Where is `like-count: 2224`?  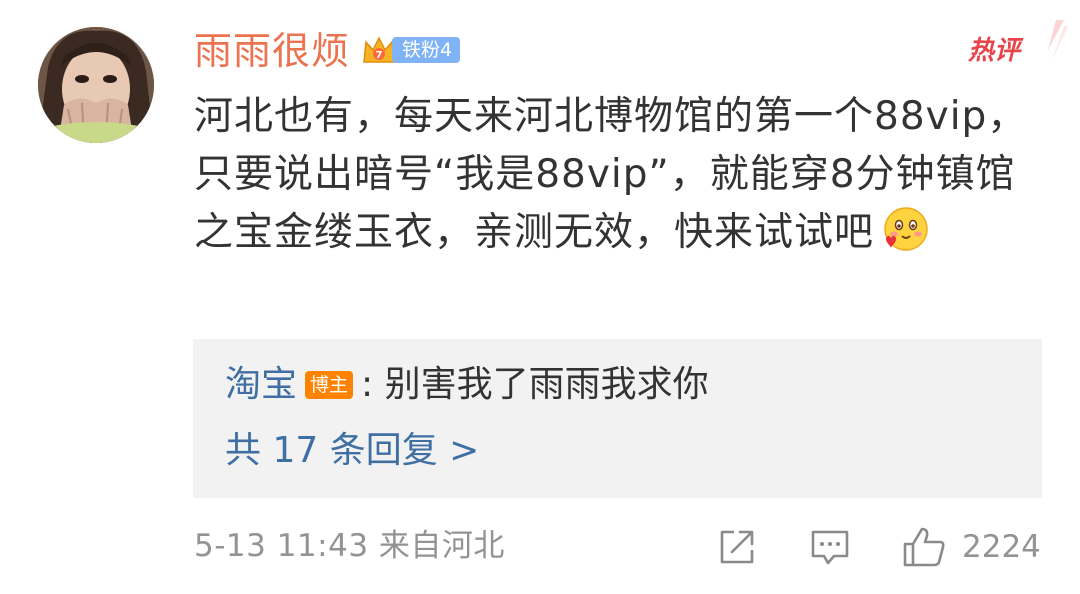
like-count: 2224 is located at coordinates (1001, 547).